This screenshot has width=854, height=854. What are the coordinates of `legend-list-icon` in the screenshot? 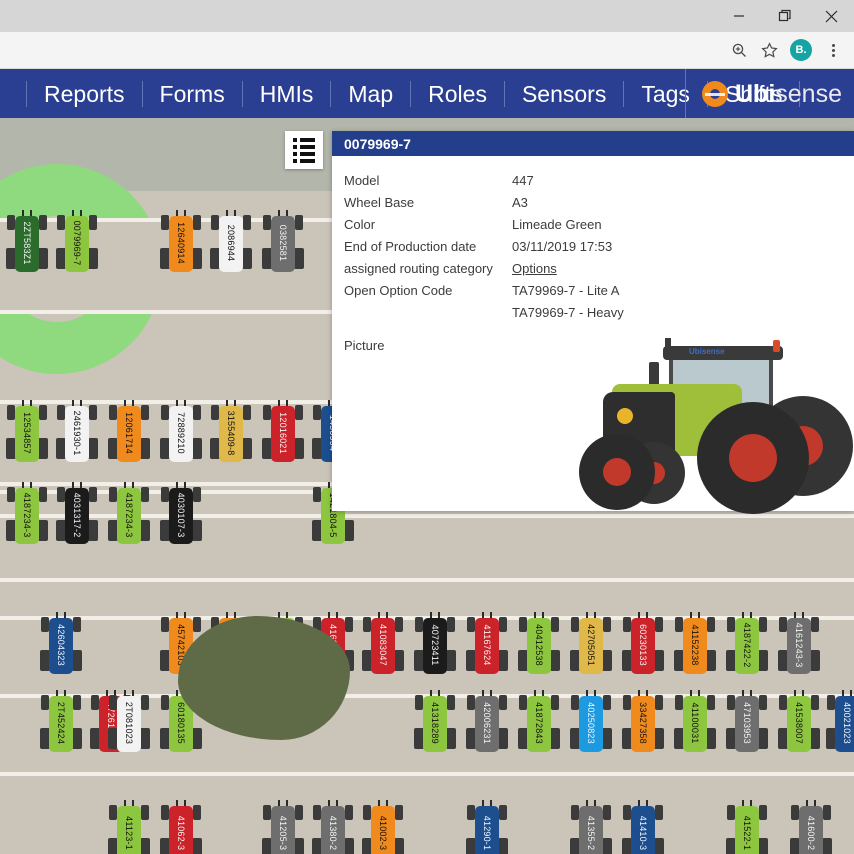 It's located at (304, 150).